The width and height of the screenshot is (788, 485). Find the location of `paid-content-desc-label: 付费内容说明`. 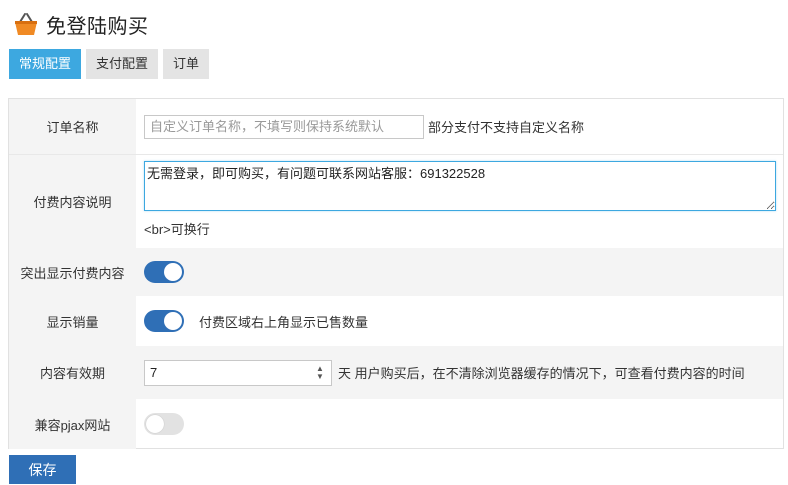

paid-content-desc-label: 付费内容说明 is located at coordinates (72, 201).